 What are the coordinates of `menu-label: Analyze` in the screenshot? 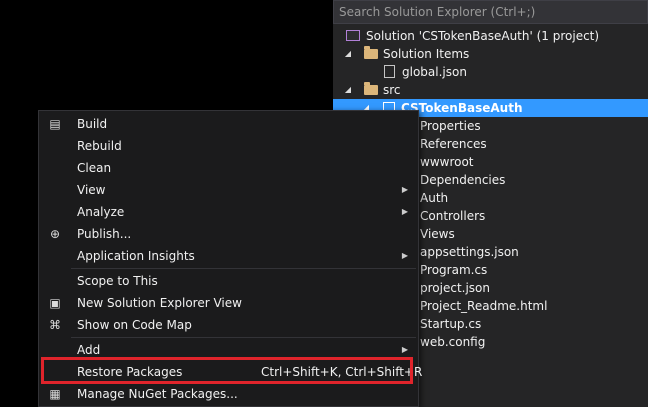 It's located at (101, 212).